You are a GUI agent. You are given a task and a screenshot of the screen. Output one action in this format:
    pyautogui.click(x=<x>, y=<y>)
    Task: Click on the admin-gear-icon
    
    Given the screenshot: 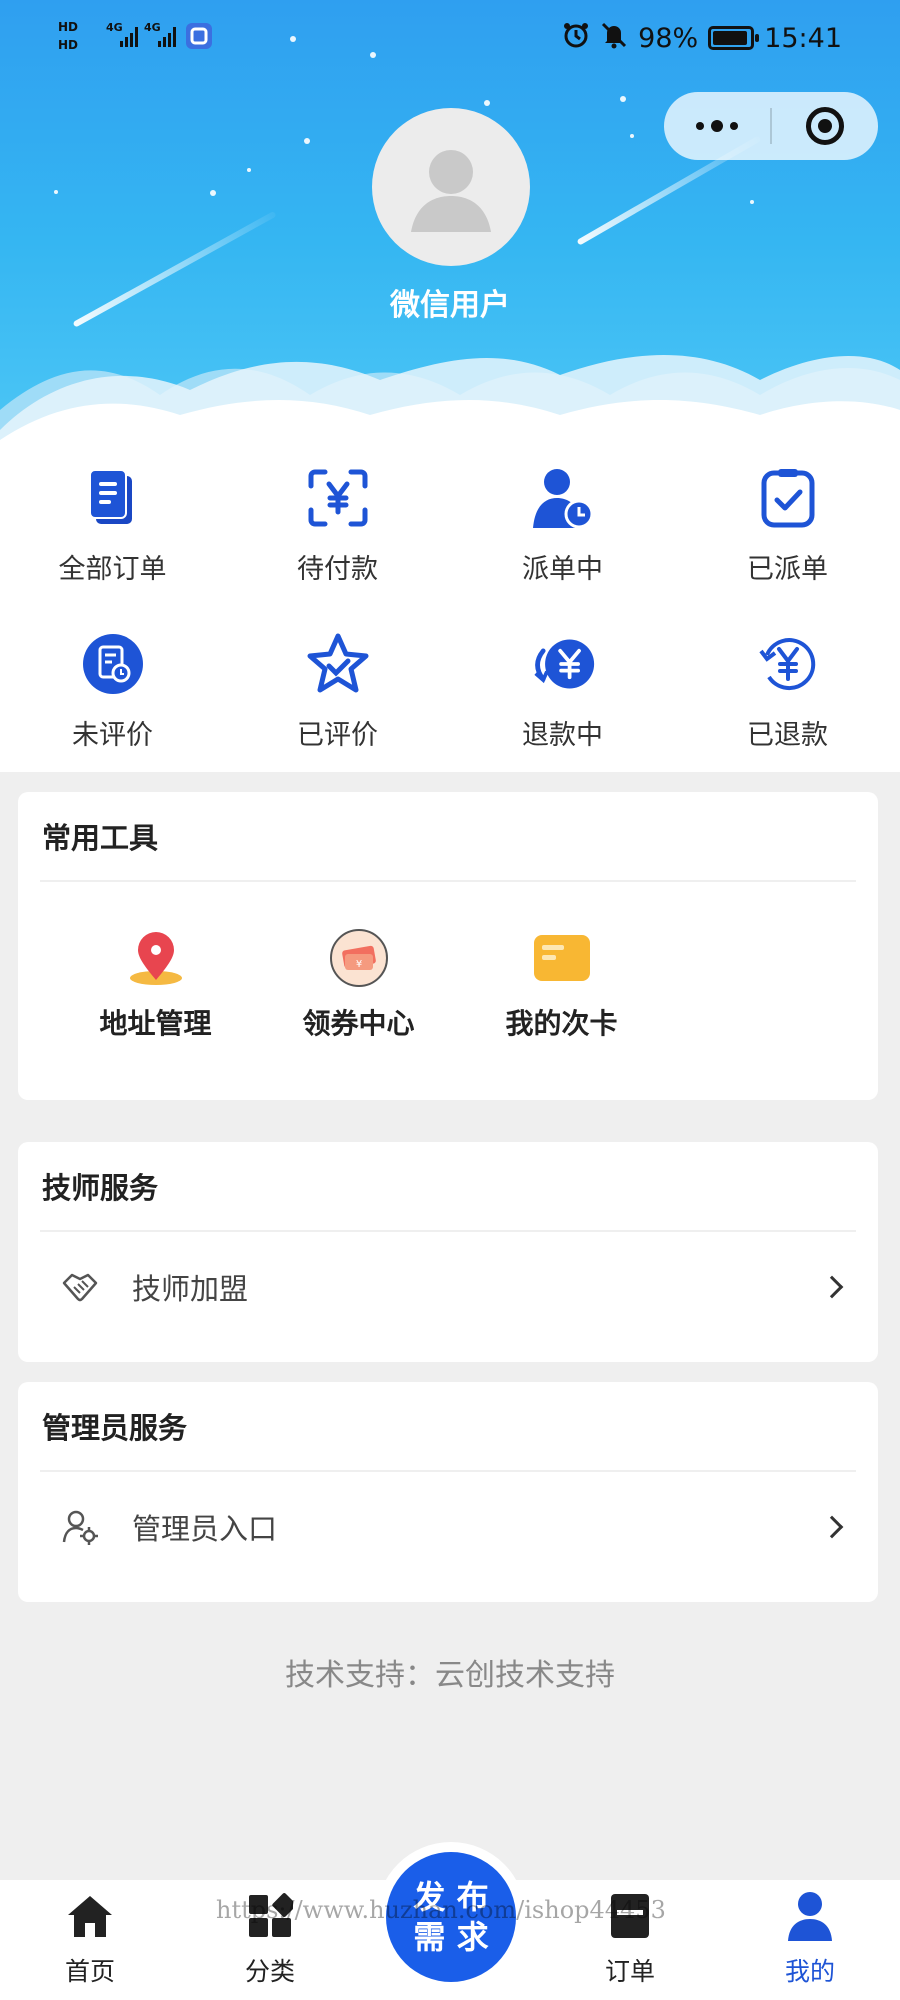 What is the action you would take?
    pyautogui.click(x=80, y=1527)
    